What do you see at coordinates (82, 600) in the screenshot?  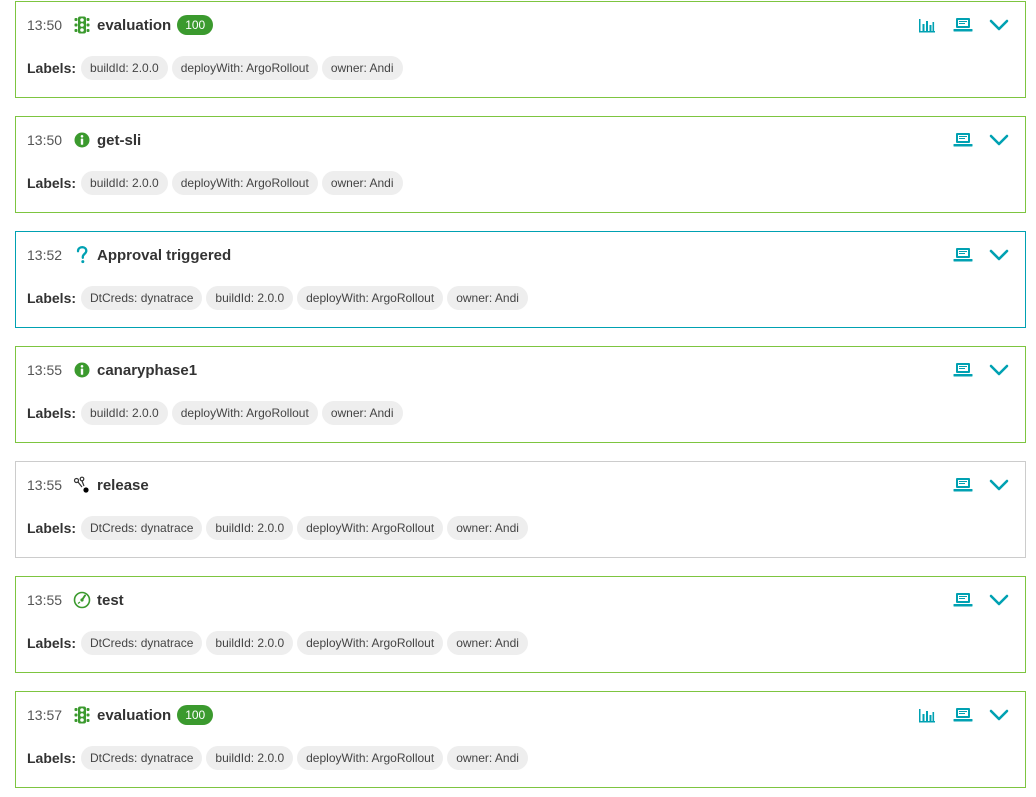 I see `test-gauge-icon` at bounding box center [82, 600].